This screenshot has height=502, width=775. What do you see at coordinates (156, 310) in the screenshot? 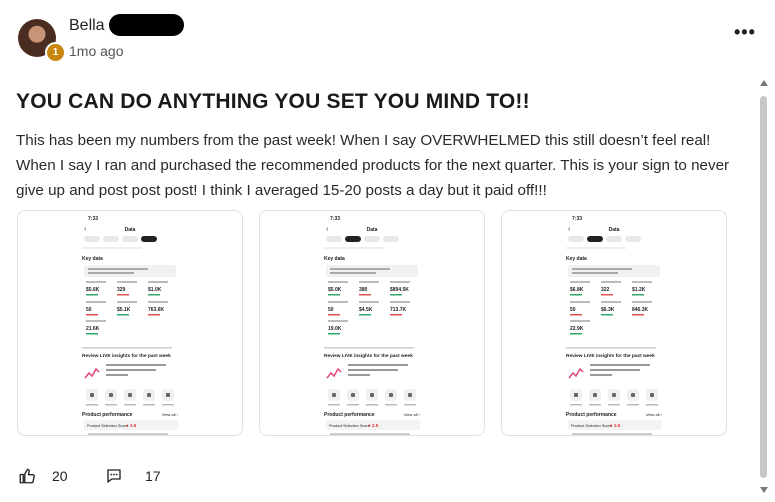
I see `stat-value: 763.6K` at bounding box center [156, 310].